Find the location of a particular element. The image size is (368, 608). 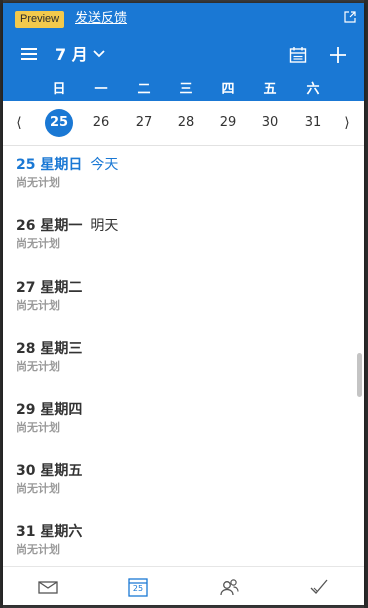

calendar-icon is located at coordinates (298, 55).